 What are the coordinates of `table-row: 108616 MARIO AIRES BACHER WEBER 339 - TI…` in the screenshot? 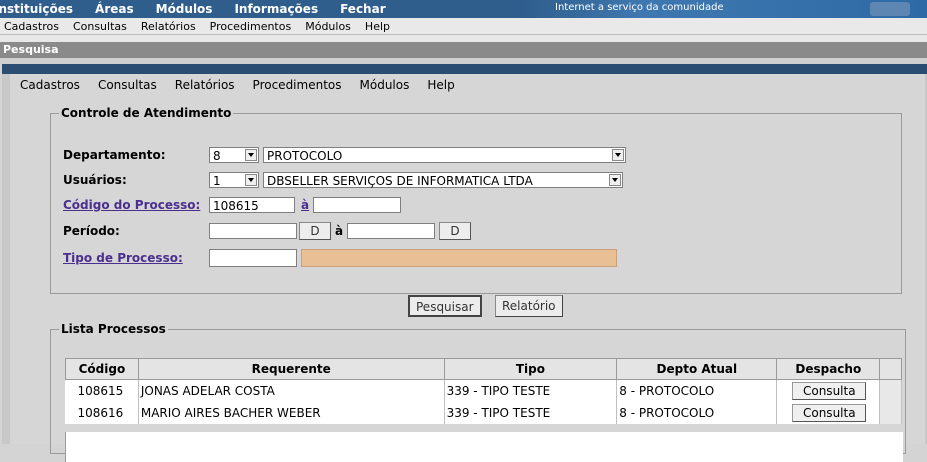 It's located at (483, 413).